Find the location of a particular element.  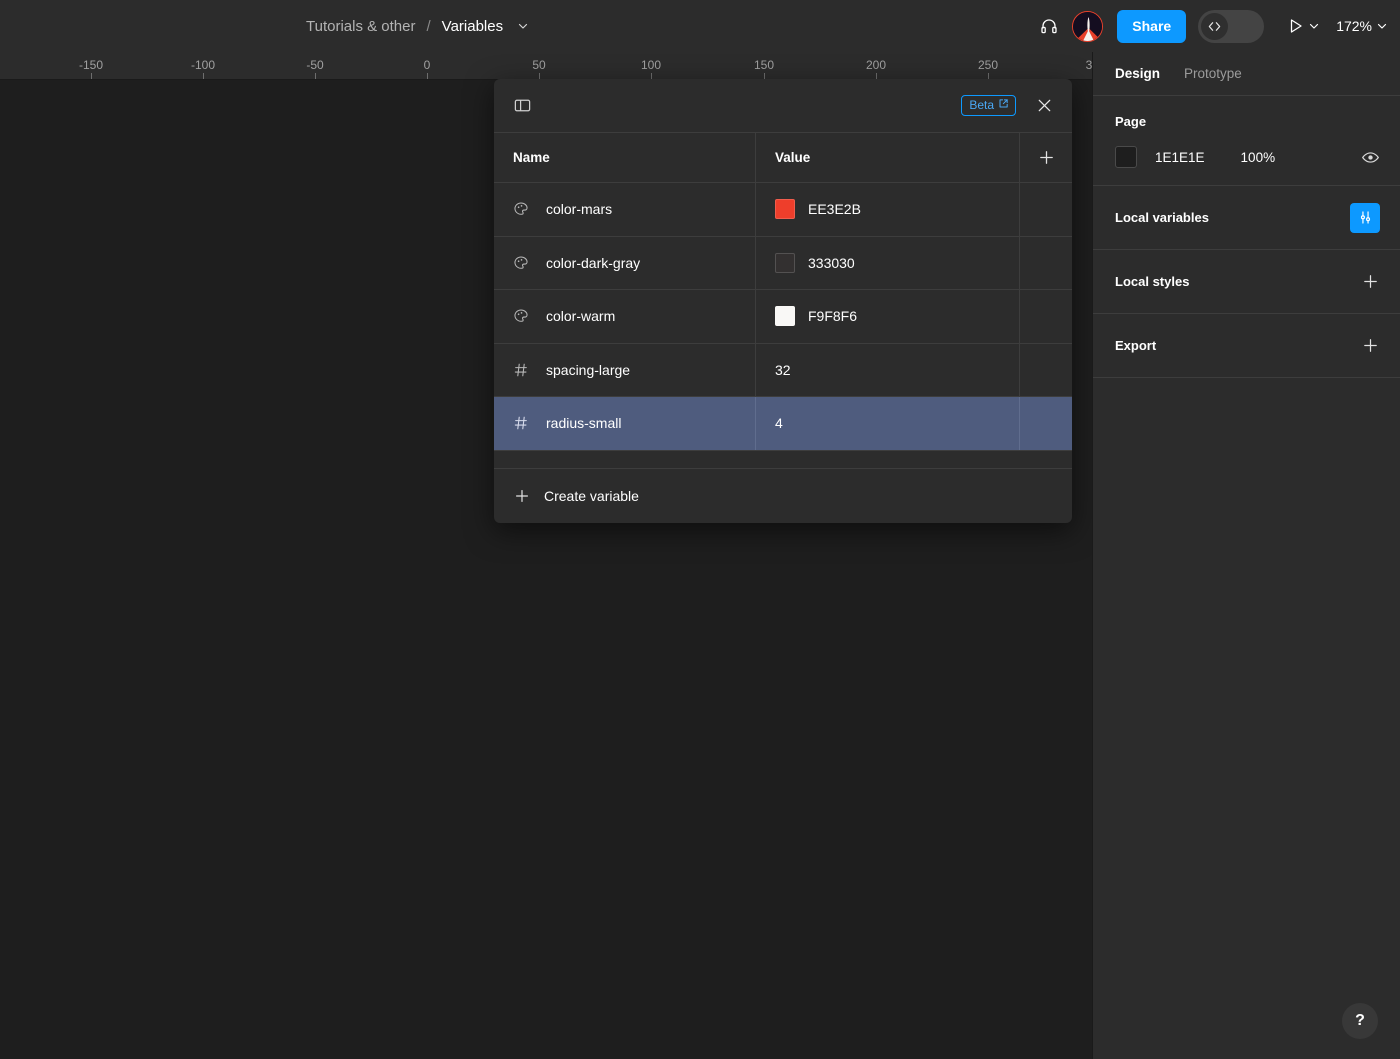

ruler-tick-label: 100 is located at coordinates (651, 65).